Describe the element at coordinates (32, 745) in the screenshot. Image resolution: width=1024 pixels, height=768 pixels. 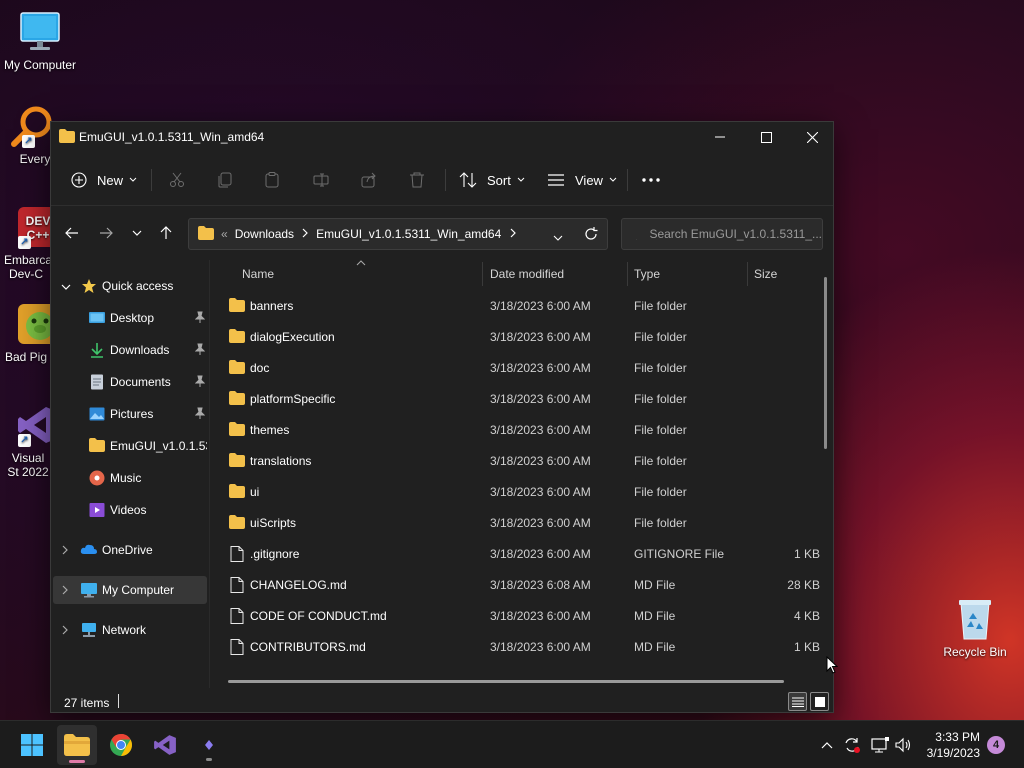
I see `start-button` at that location.